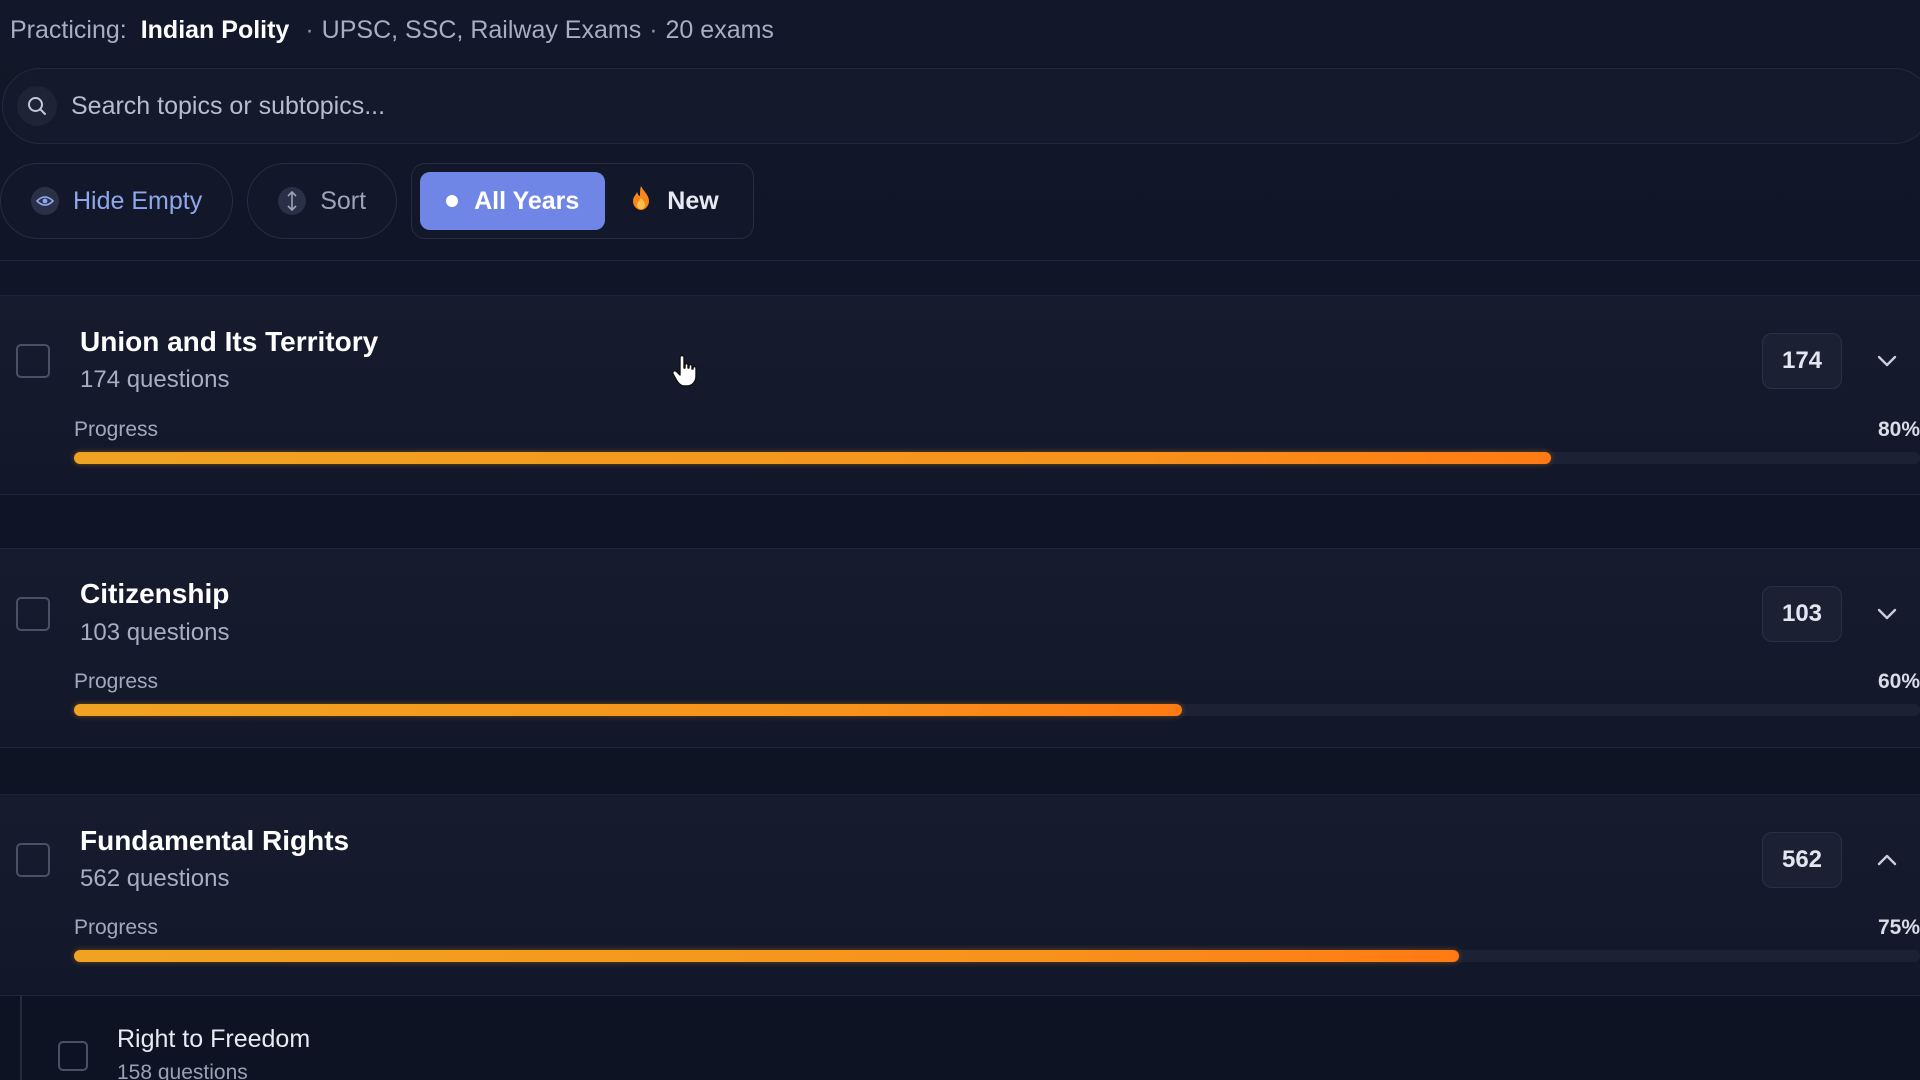 This screenshot has width=1920, height=1080. Describe the element at coordinates (719, 29) in the screenshot. I see `exam-count: 20 exams` at that location.